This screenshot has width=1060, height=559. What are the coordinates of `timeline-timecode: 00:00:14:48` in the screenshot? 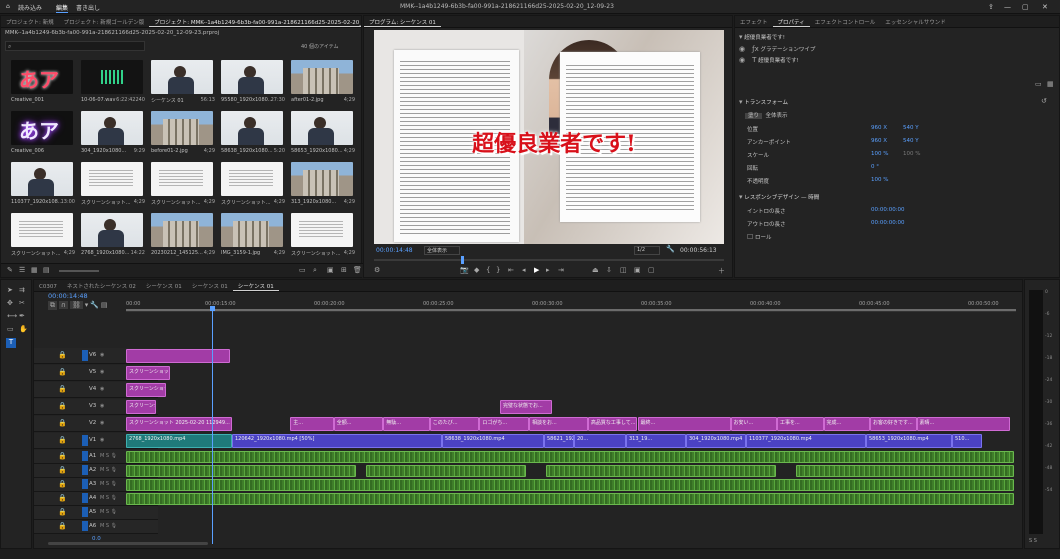 It's located at (68, 296).